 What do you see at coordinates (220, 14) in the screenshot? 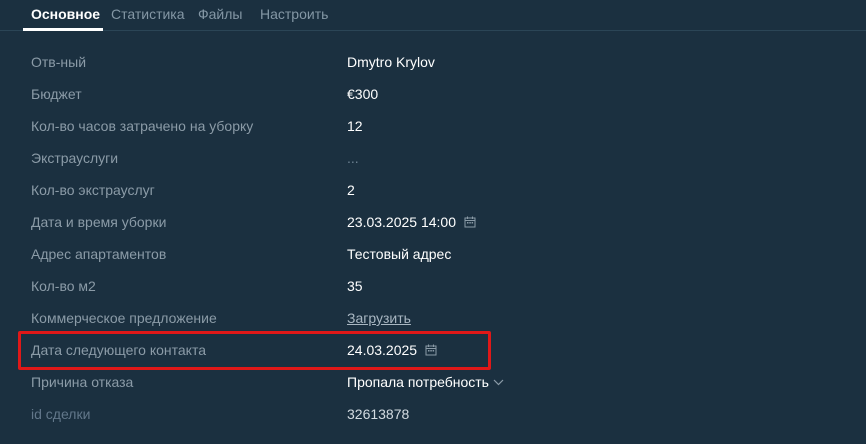
I see `tab-files: Файлы` at bounding box center [220, 14].